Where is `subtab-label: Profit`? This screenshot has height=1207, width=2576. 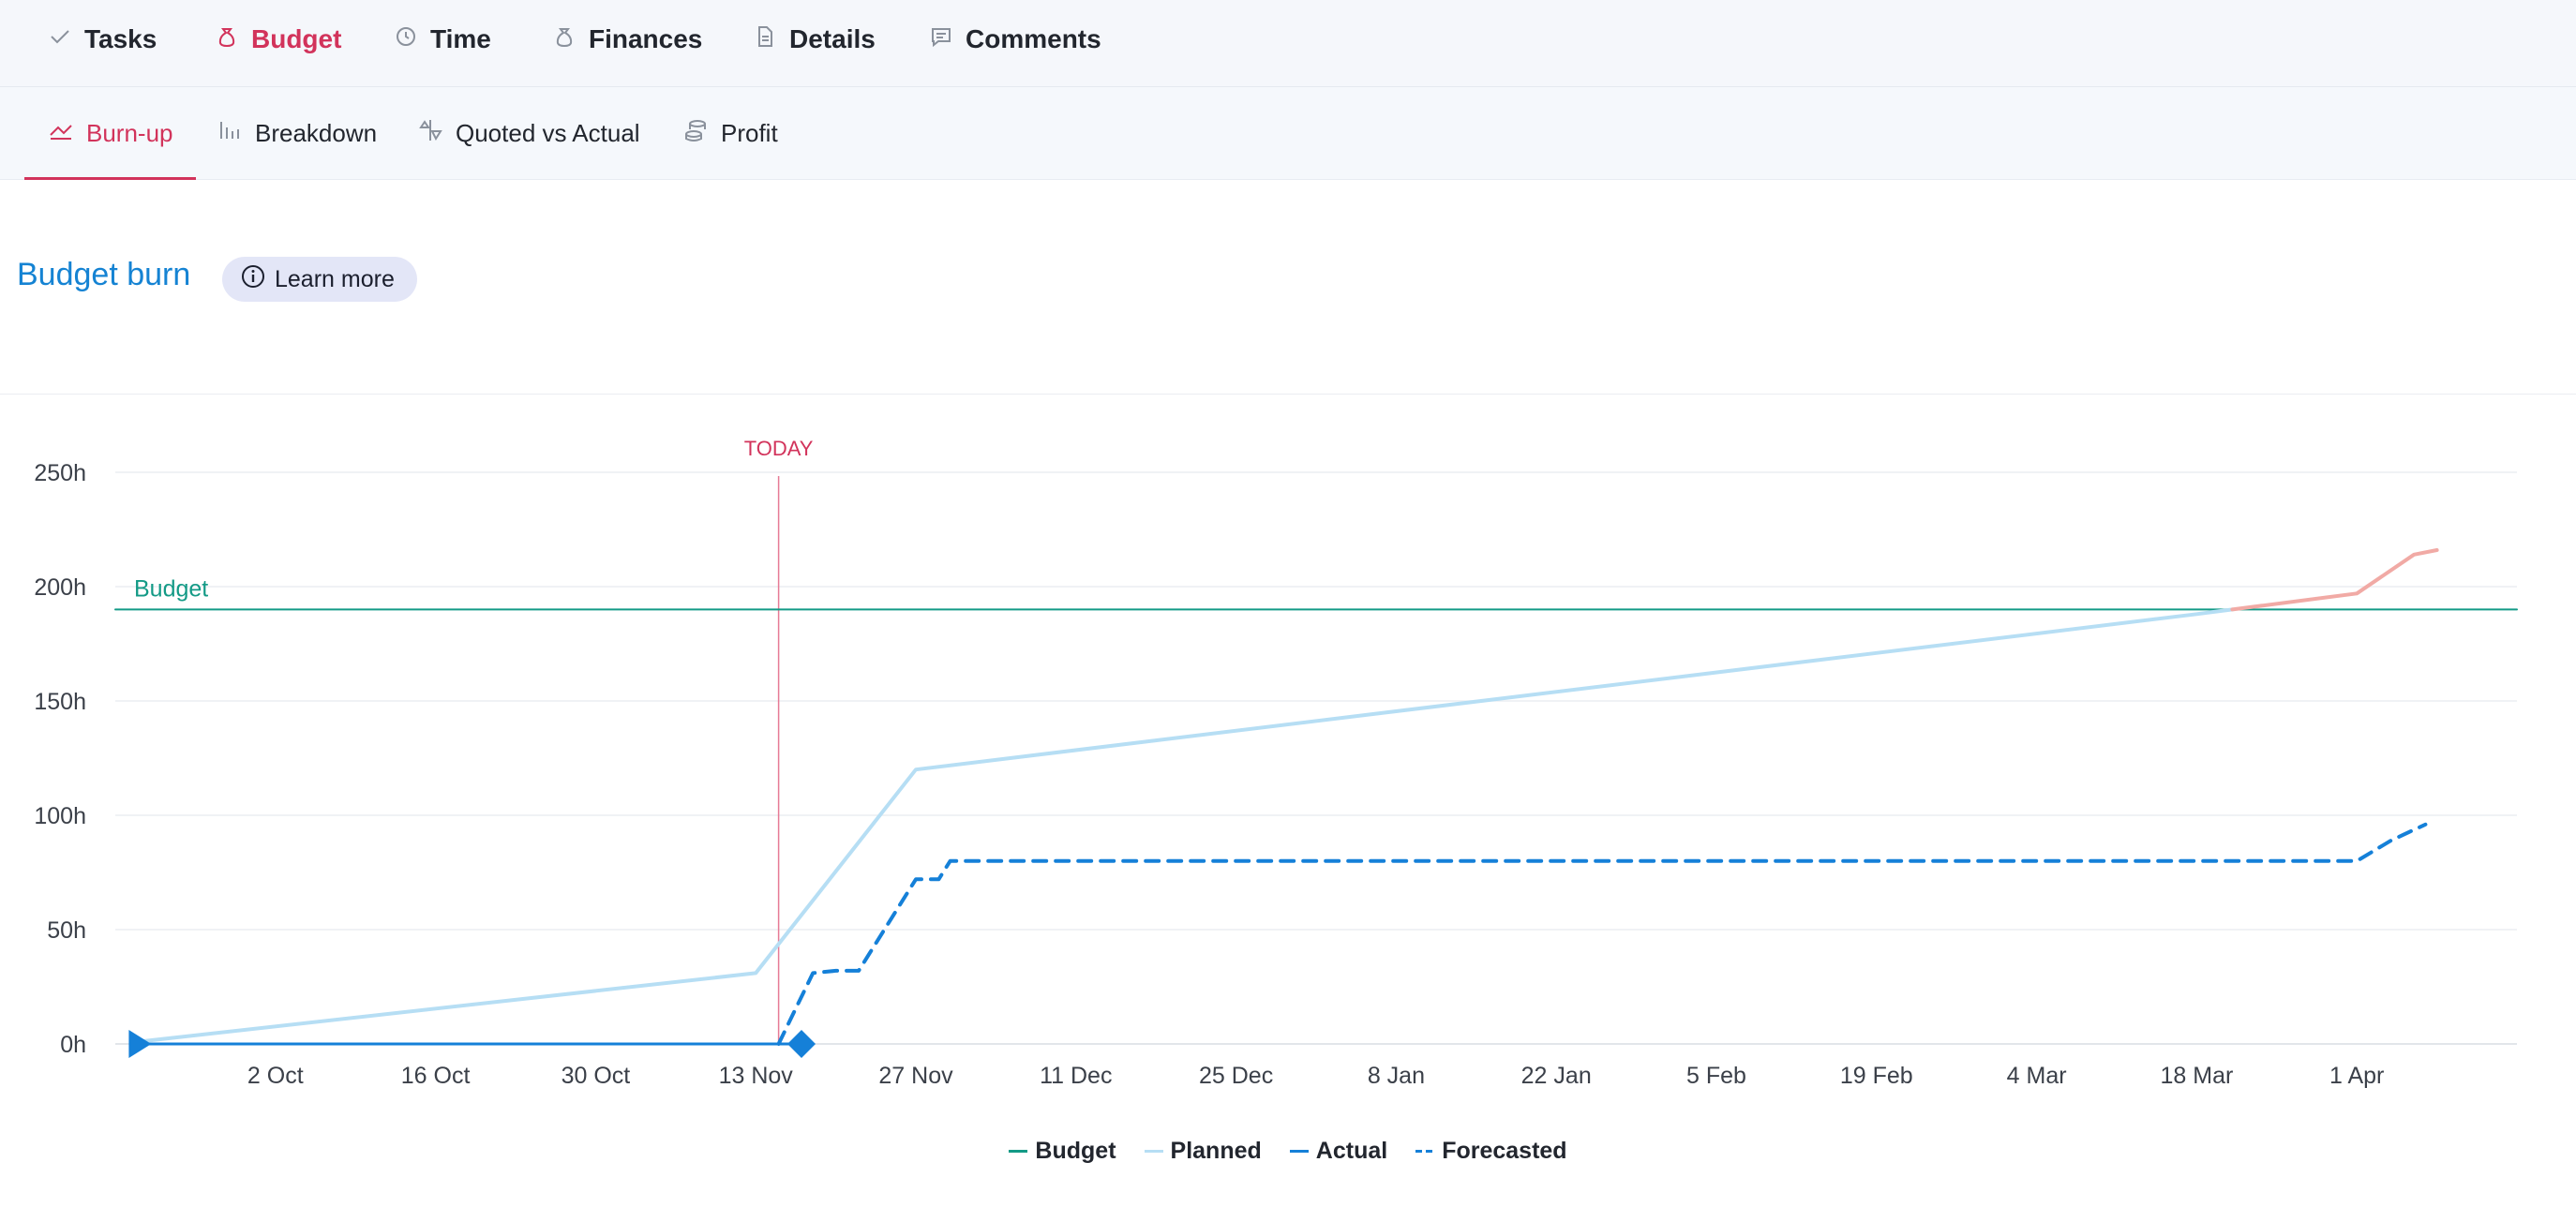
subtab-label: Profit is located at coordinates (750, 132).